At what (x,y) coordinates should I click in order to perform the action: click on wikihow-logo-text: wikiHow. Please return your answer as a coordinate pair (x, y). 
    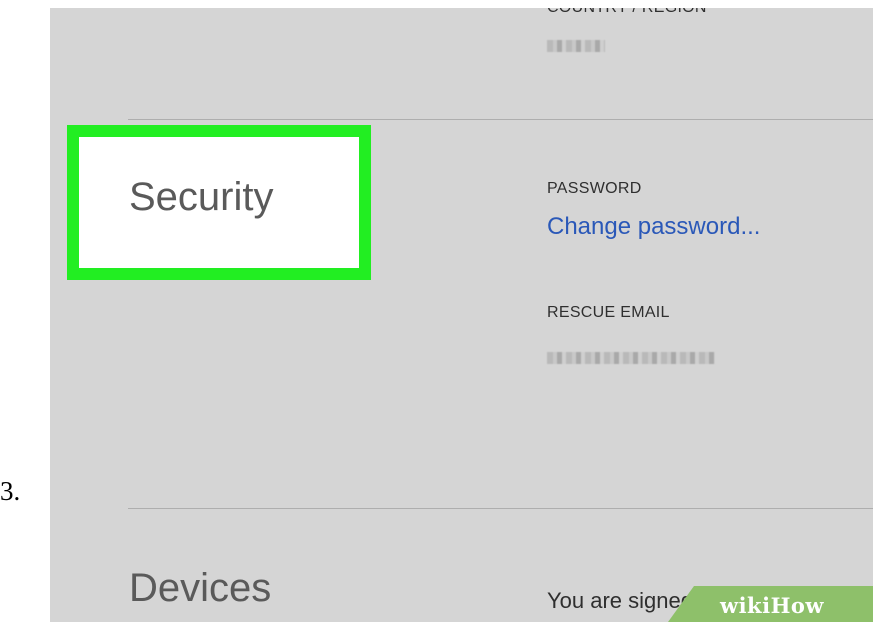
    Looking at the image, I should click on (772, 605).